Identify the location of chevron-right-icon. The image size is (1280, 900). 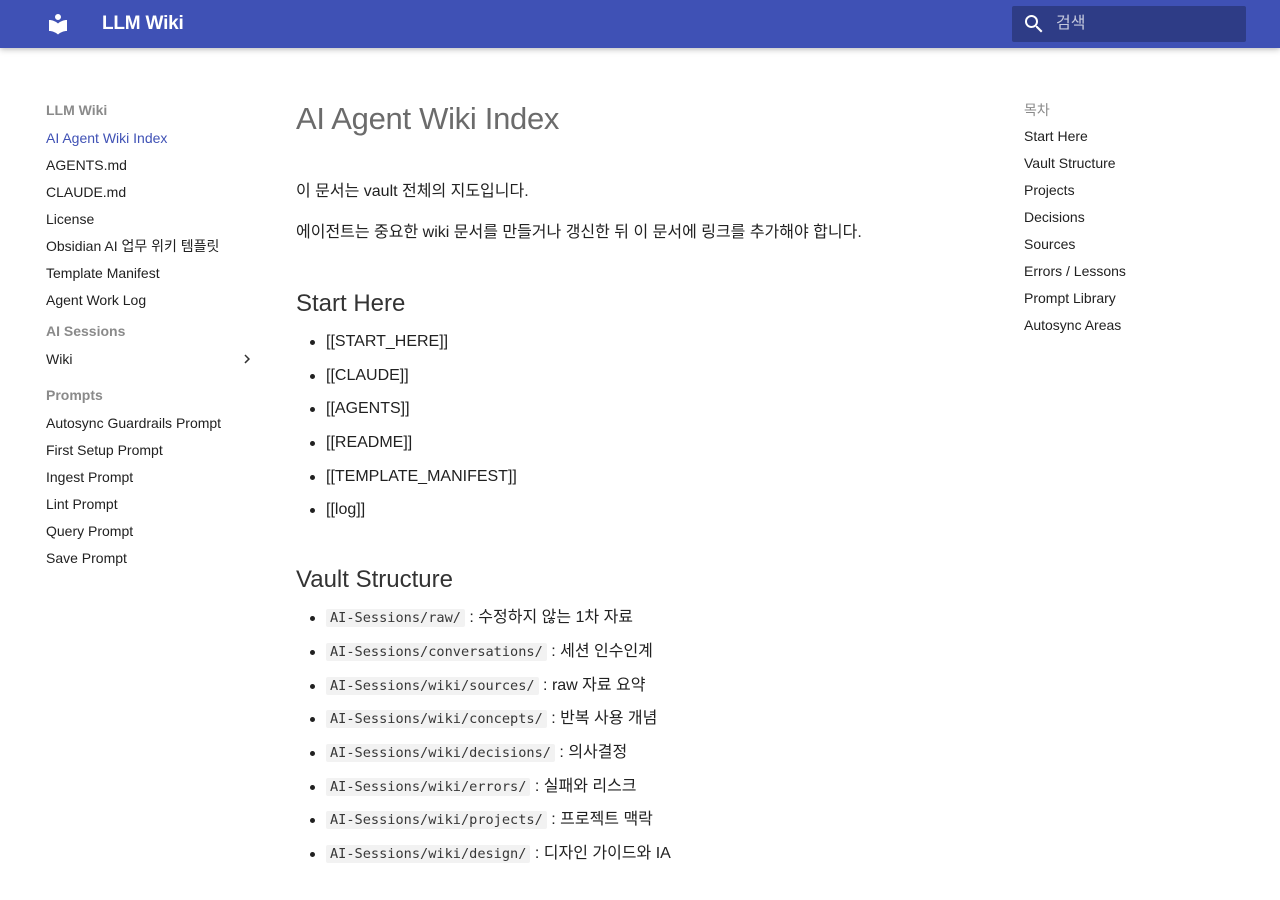
(247, 359).